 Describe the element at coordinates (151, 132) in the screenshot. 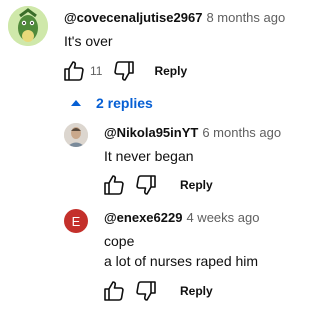

I see `author-name: @Nikola95inYT` at that location.